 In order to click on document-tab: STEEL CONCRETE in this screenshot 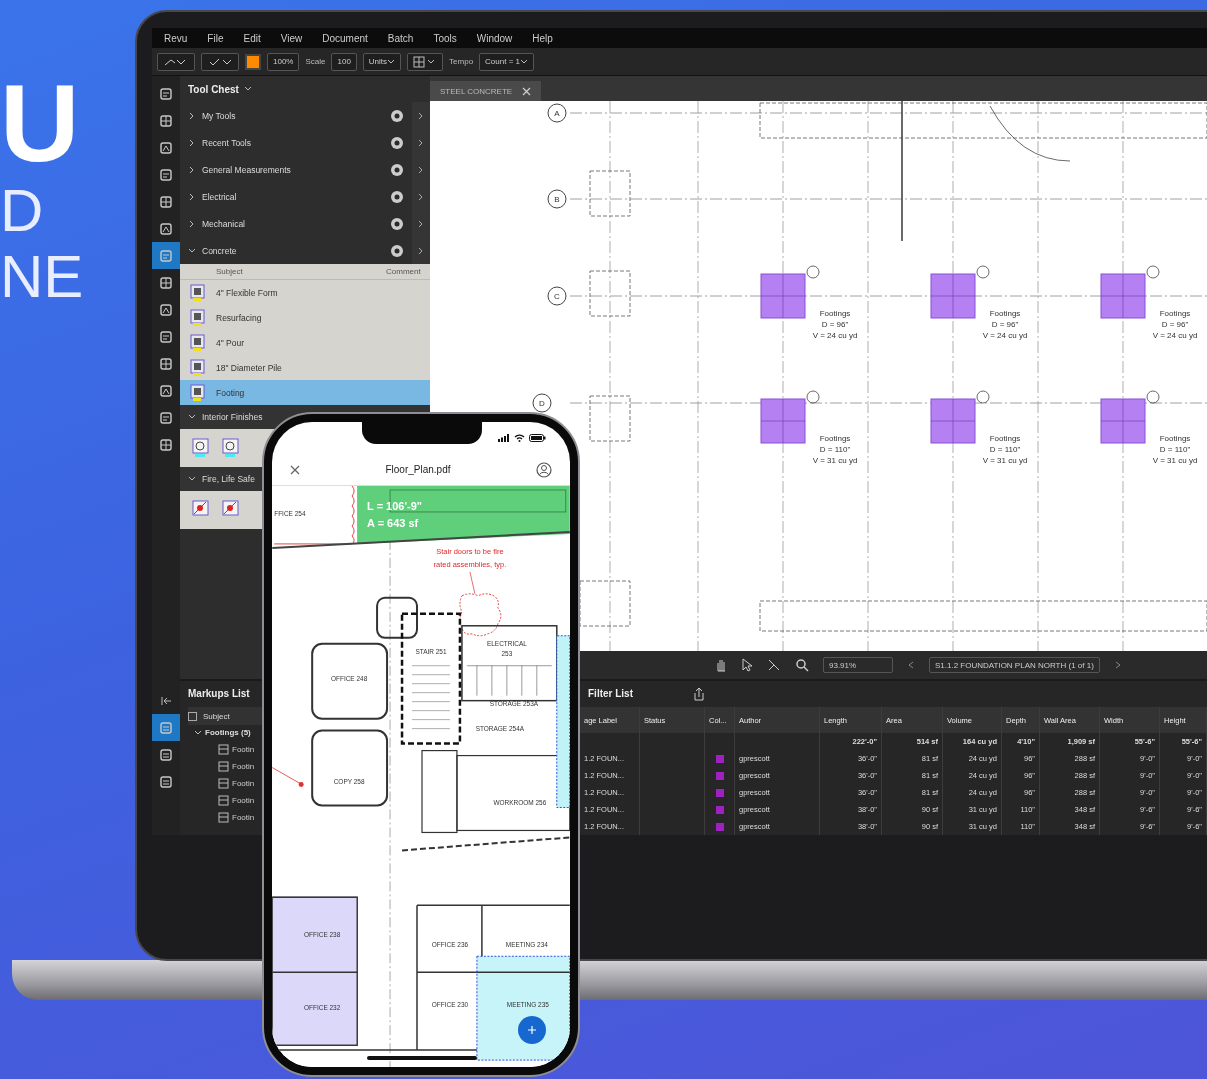, I will do `click(486, 91)`.